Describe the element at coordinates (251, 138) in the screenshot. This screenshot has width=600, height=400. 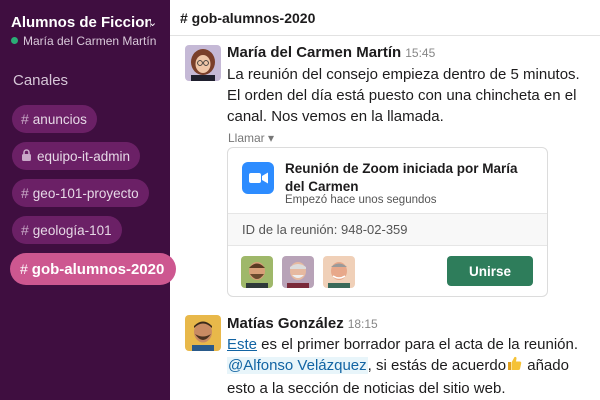
I see `call-label: Llamar ▾` at that location.